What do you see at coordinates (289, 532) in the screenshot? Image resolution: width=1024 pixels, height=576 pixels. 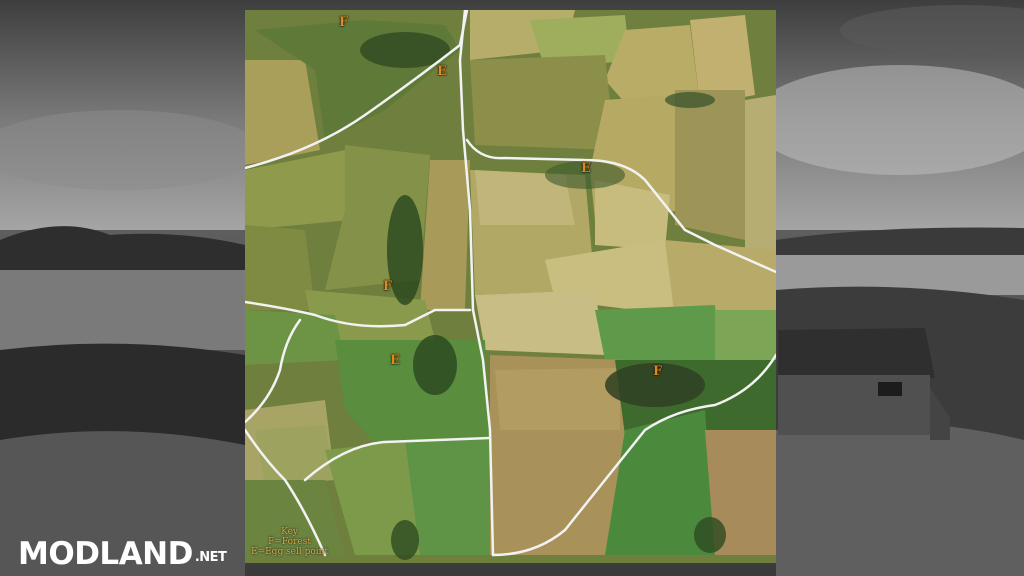 I see `key-title: Key` at bounding box center [289, 532].